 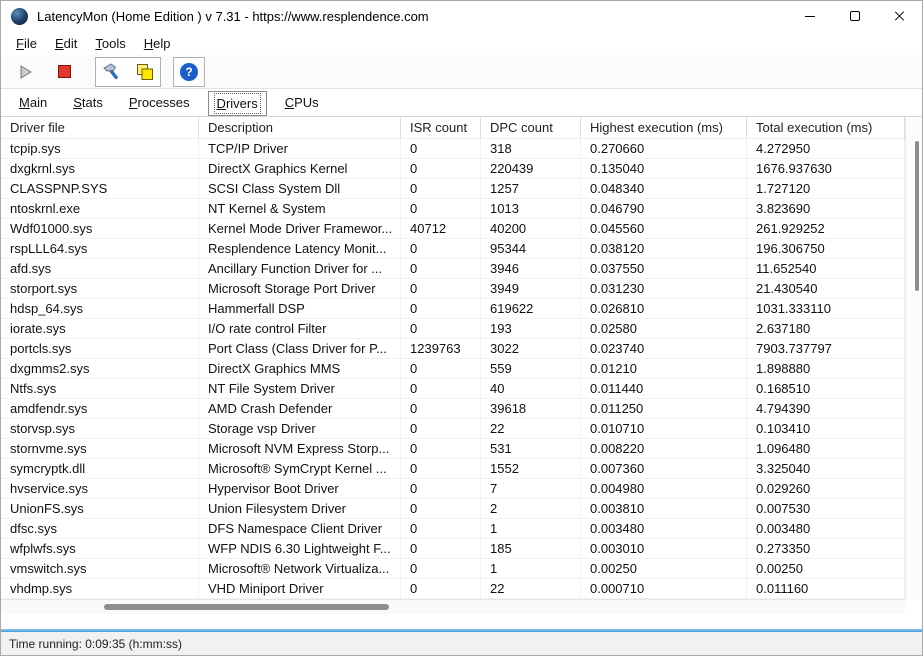 What do you see at coordinates (664, 388) in the screenshot?
I see `table-cell: 0.011440` at bounding box center [664, 388].